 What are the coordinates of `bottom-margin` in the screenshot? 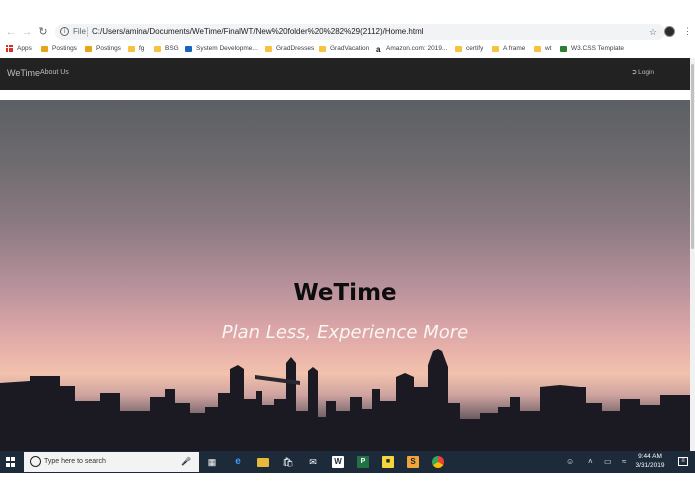 It's located at (347, 483).